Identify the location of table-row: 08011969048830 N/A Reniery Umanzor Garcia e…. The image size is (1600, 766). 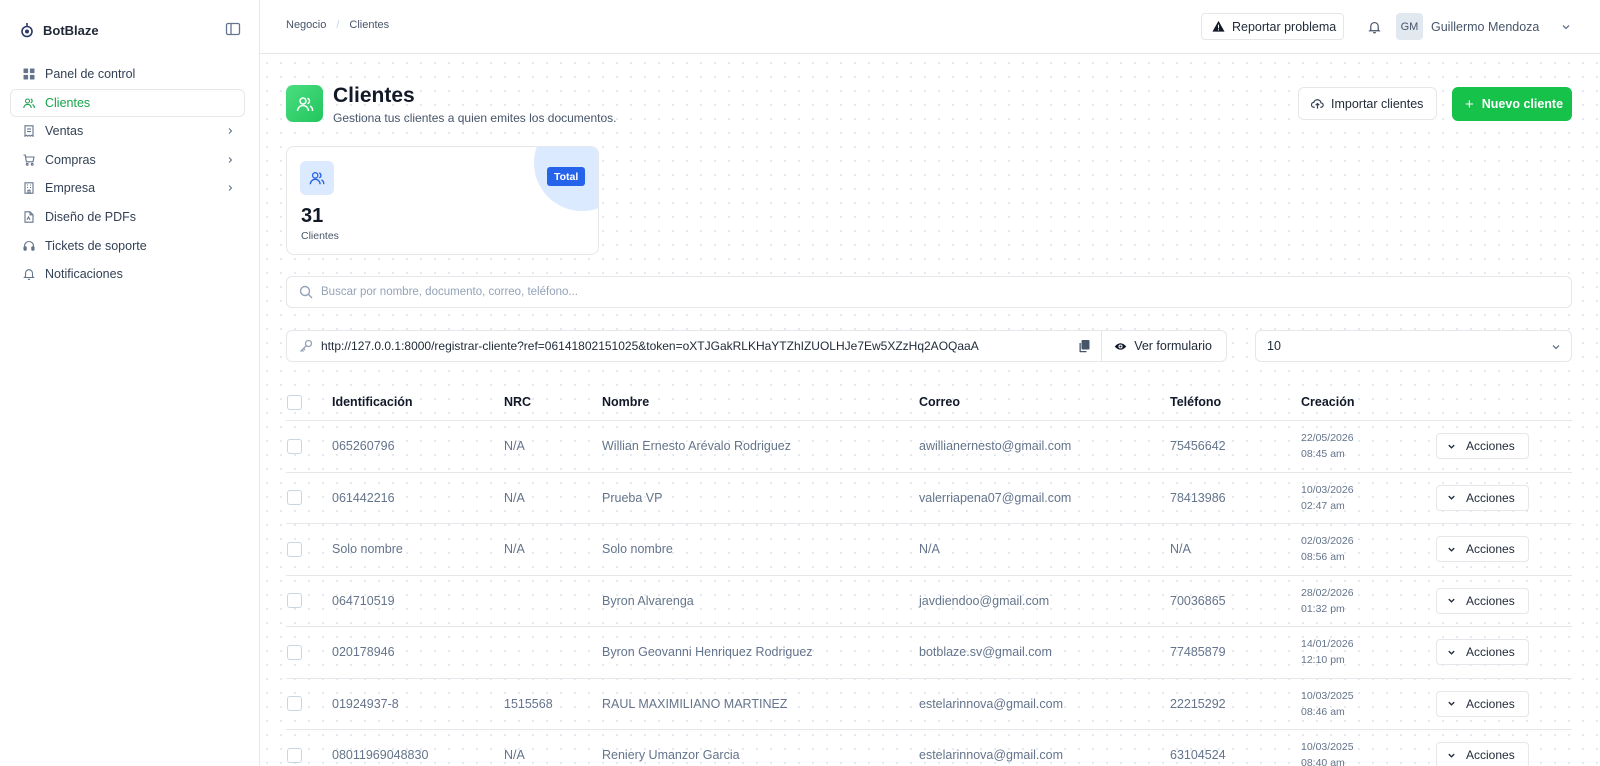
(929, 748).